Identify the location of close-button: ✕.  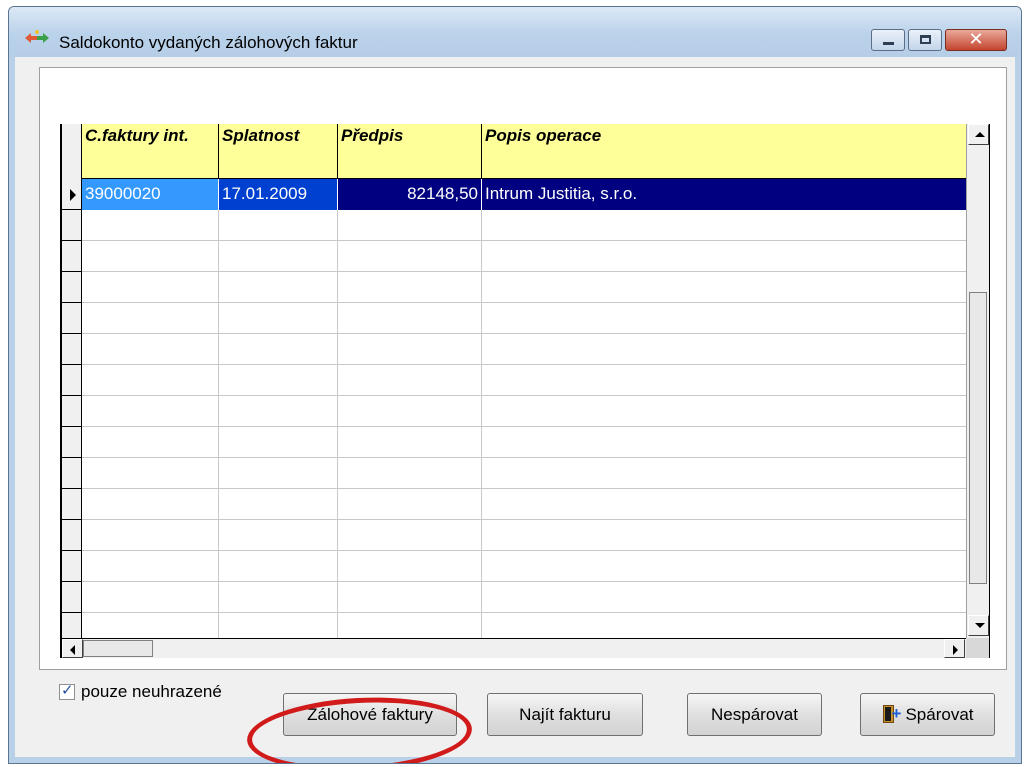
(976, 40).